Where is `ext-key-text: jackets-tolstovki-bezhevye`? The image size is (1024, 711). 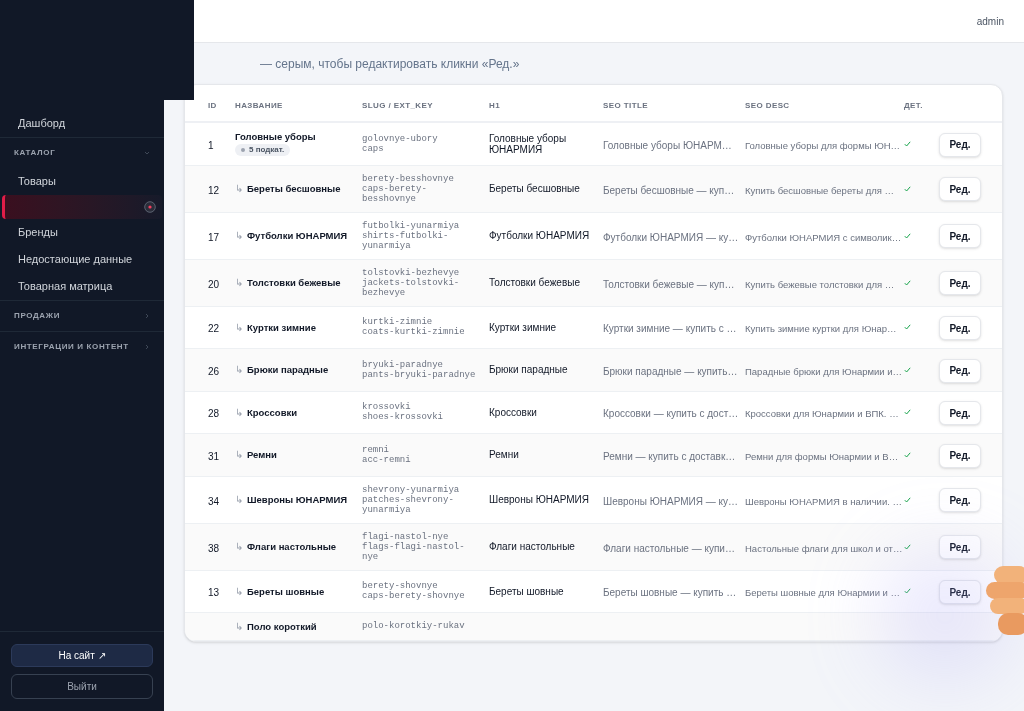
ext-key-text: jackets-tolstovki-bezhevye is located at coordinates (411, 287).